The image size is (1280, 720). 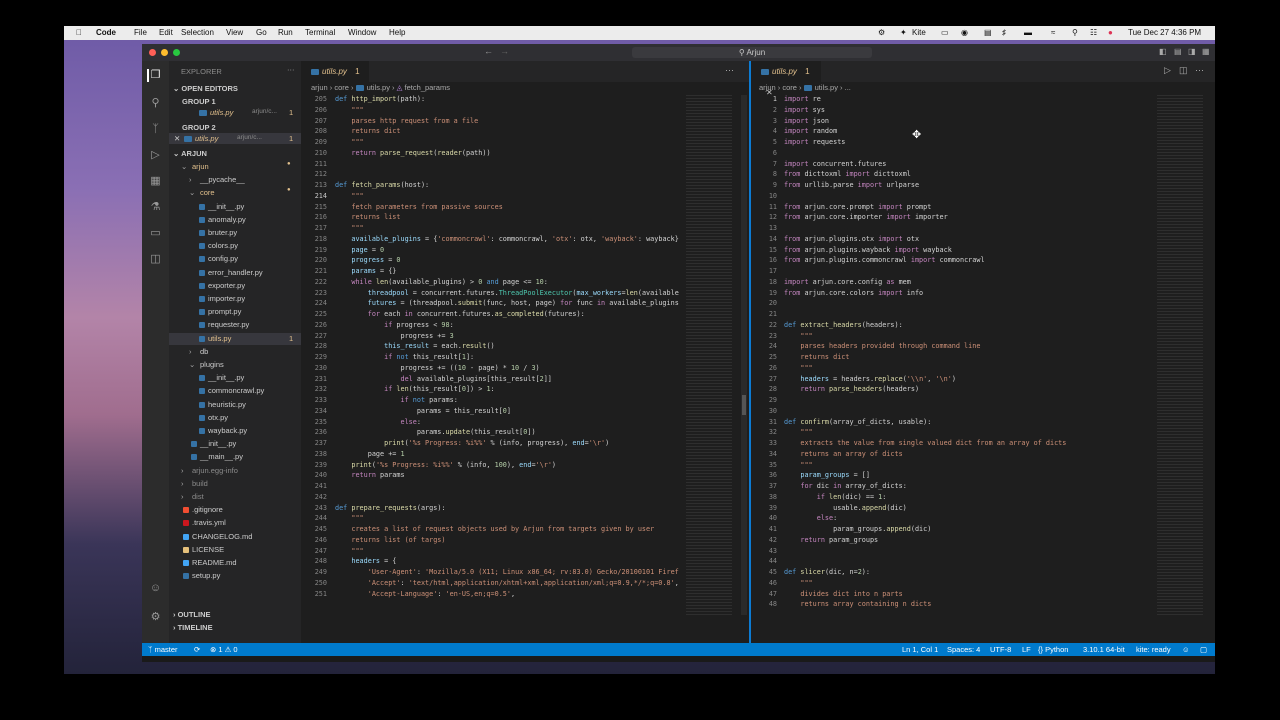 What do you see at coordinates (164, 52) in the screenshot?
I see `minimize-window-icon` at bounding box center [164, 52].